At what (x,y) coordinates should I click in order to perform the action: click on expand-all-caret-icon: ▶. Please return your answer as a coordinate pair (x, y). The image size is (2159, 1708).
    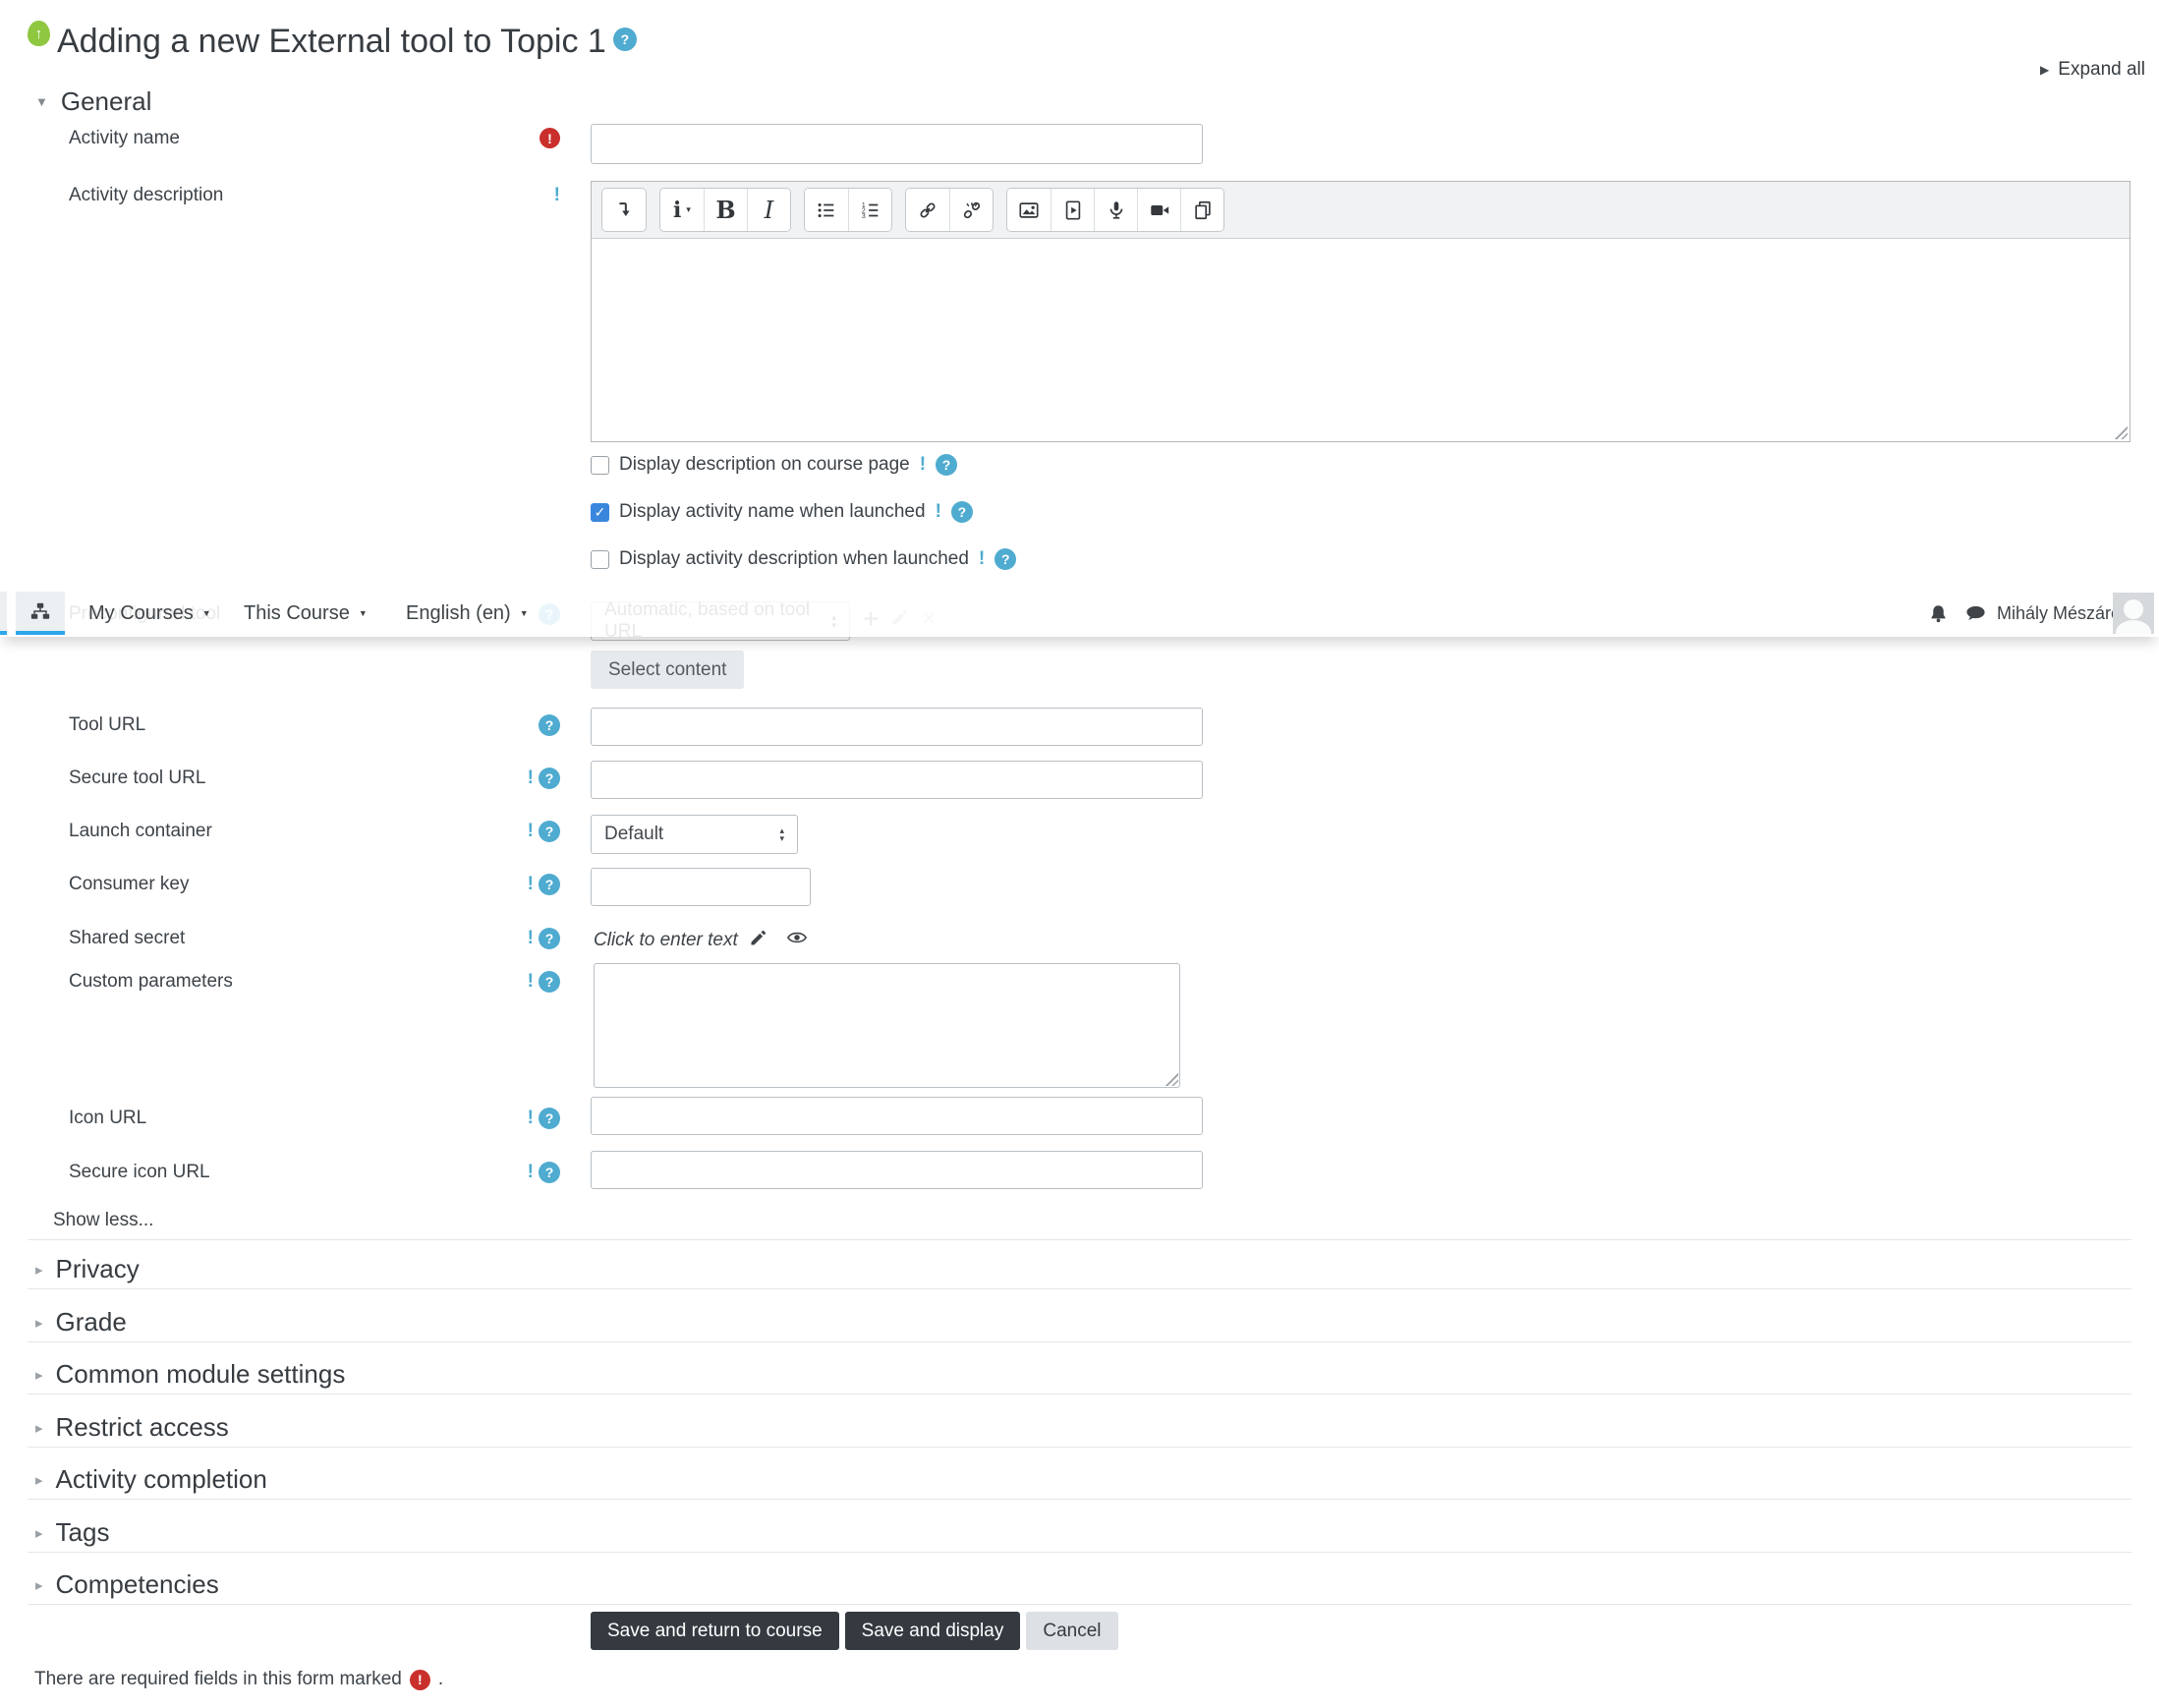
    Looking at the image, I should click on (2045, 70).